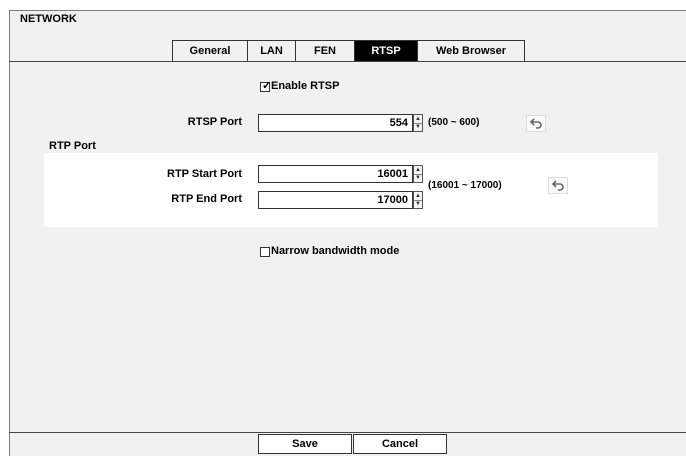  I want to click on tab-general: General, so click(210, 50).